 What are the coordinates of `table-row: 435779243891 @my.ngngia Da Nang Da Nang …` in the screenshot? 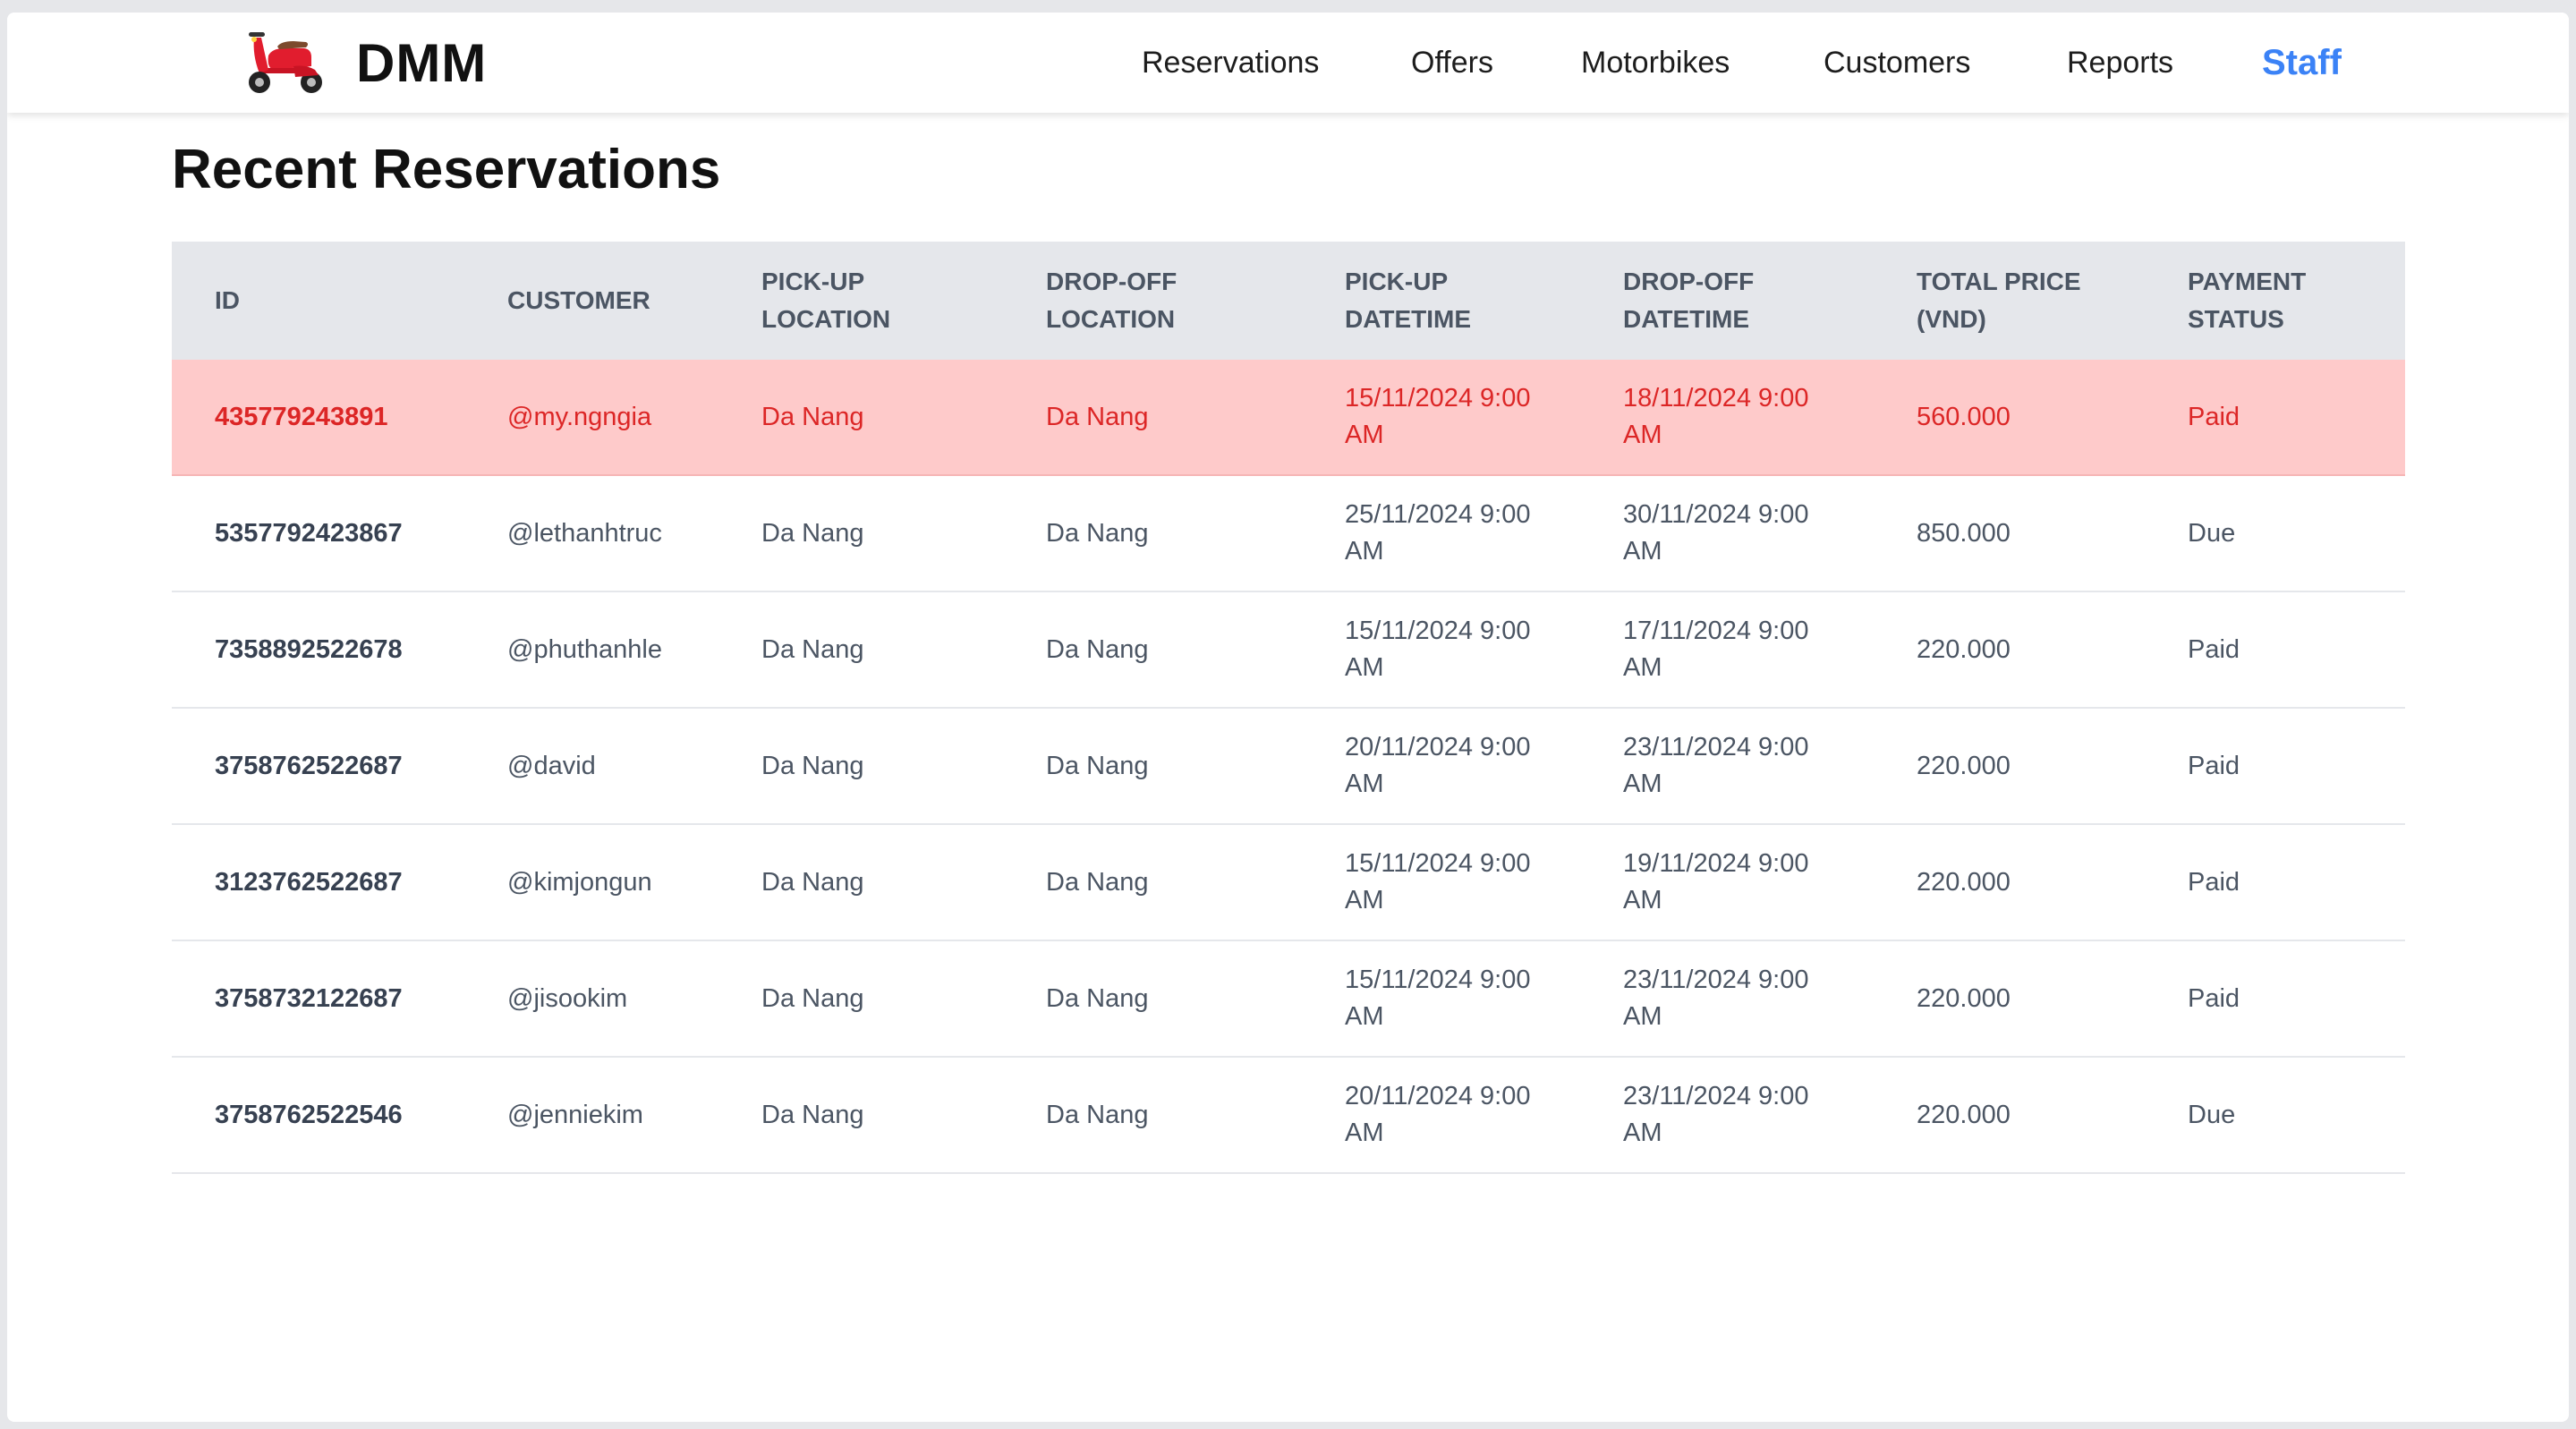 It's located at (1288, 418).